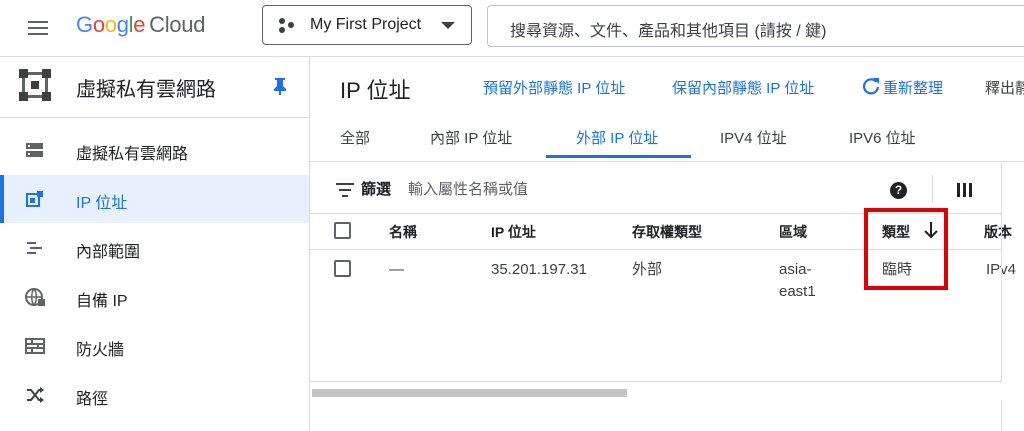 The image size is (1024, 431). I want to click on filter-input: 輸入屬性名稱或值, so click(468, 188).